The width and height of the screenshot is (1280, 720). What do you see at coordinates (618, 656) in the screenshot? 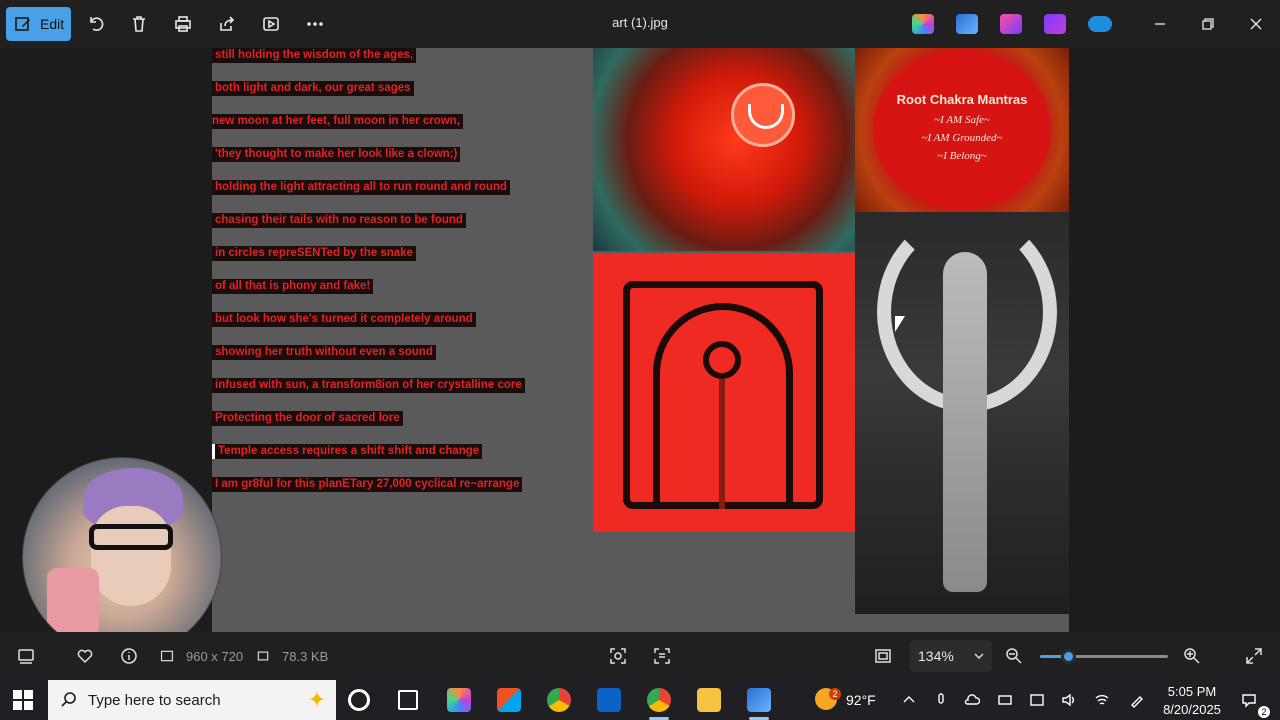
I see `visual-search-icon` at bounding box center [618, 656].